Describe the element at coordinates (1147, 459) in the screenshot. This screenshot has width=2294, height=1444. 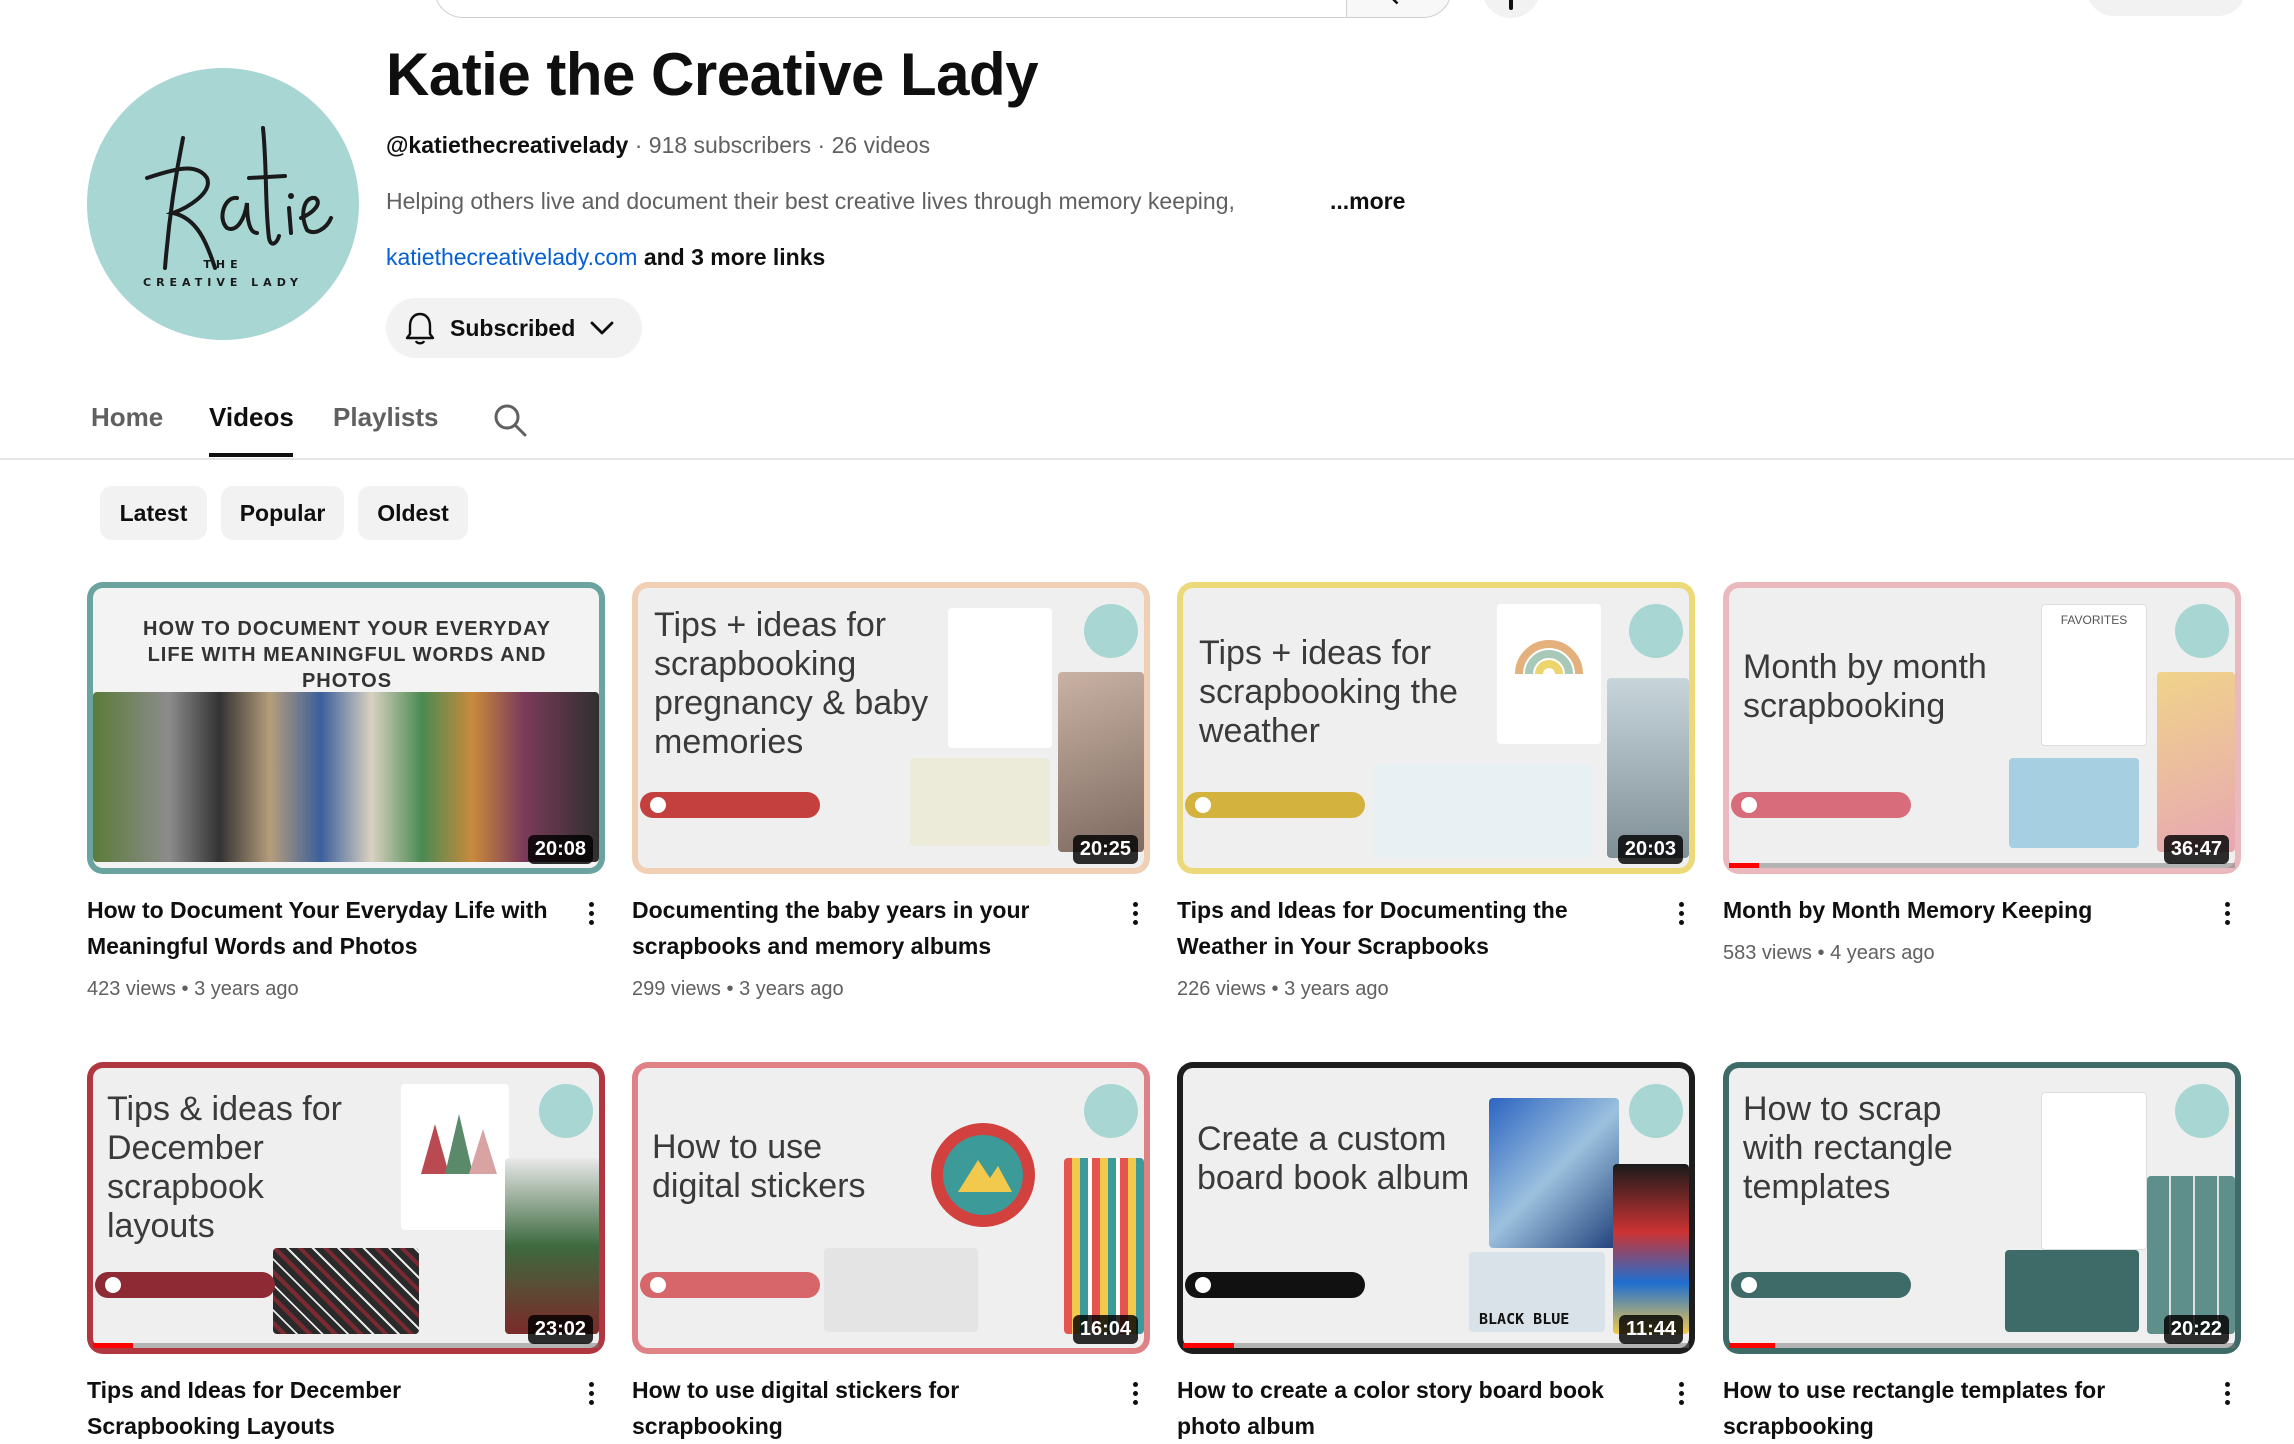
I see `tabs-divider` at that location.